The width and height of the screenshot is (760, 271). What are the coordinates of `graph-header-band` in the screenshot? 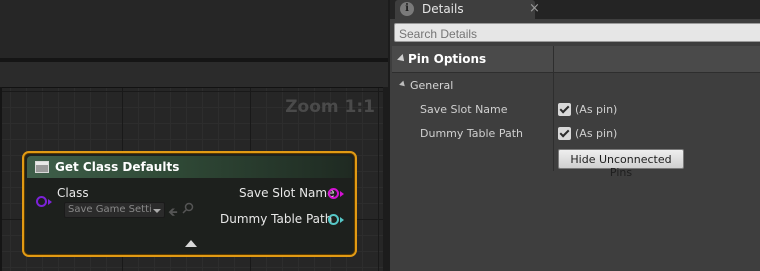 It's located at (194, 74).